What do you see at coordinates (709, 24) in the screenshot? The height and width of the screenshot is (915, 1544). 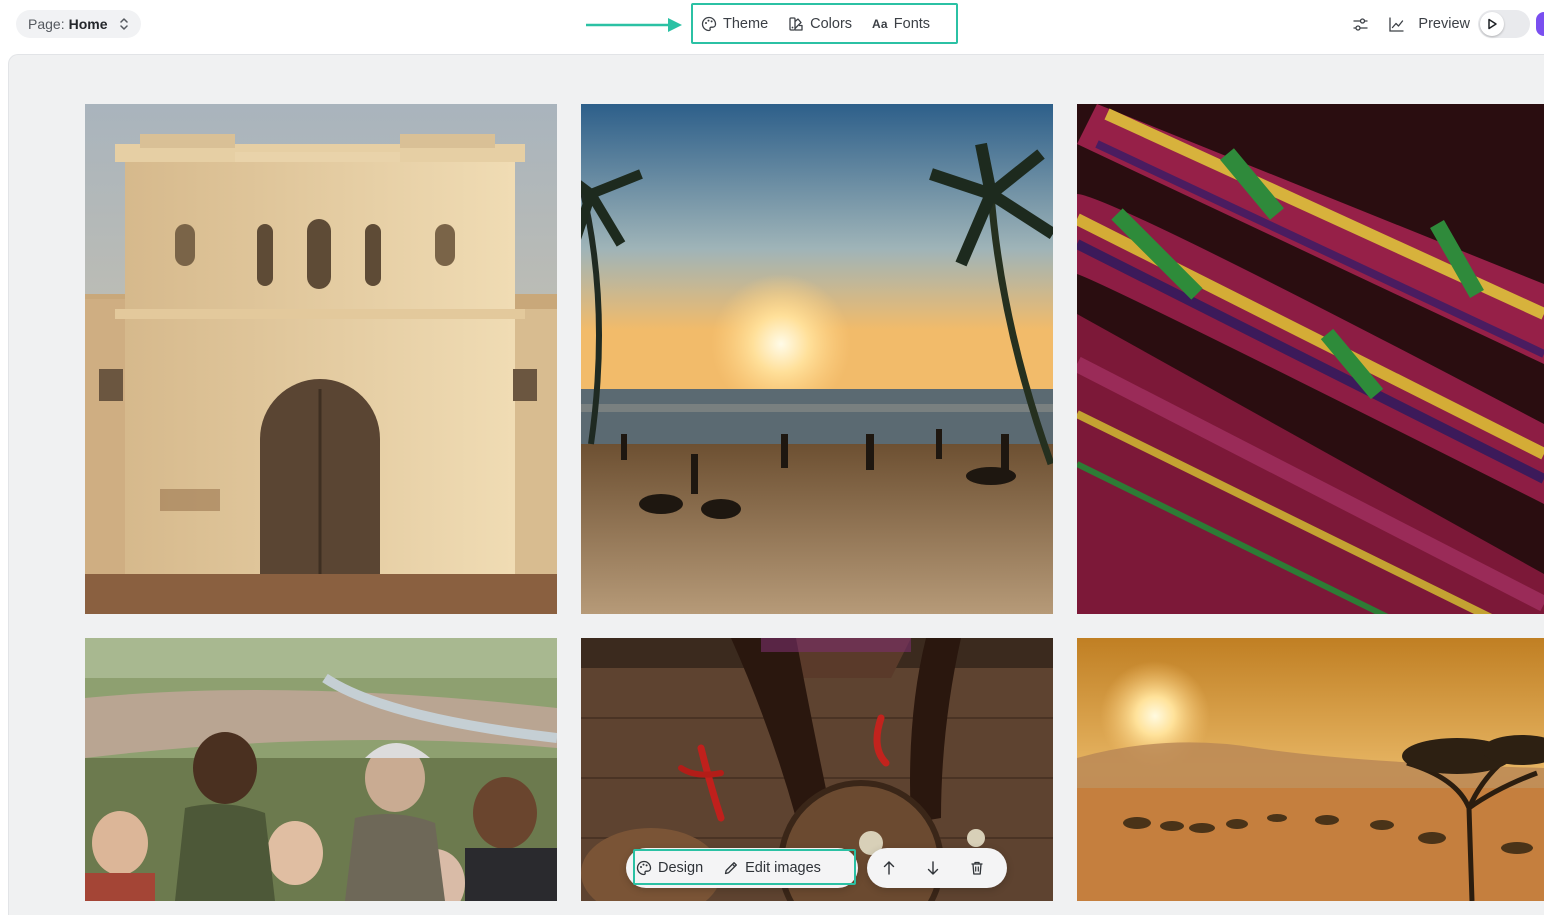 I see `palette-icon` at bounding box center [709, 24].